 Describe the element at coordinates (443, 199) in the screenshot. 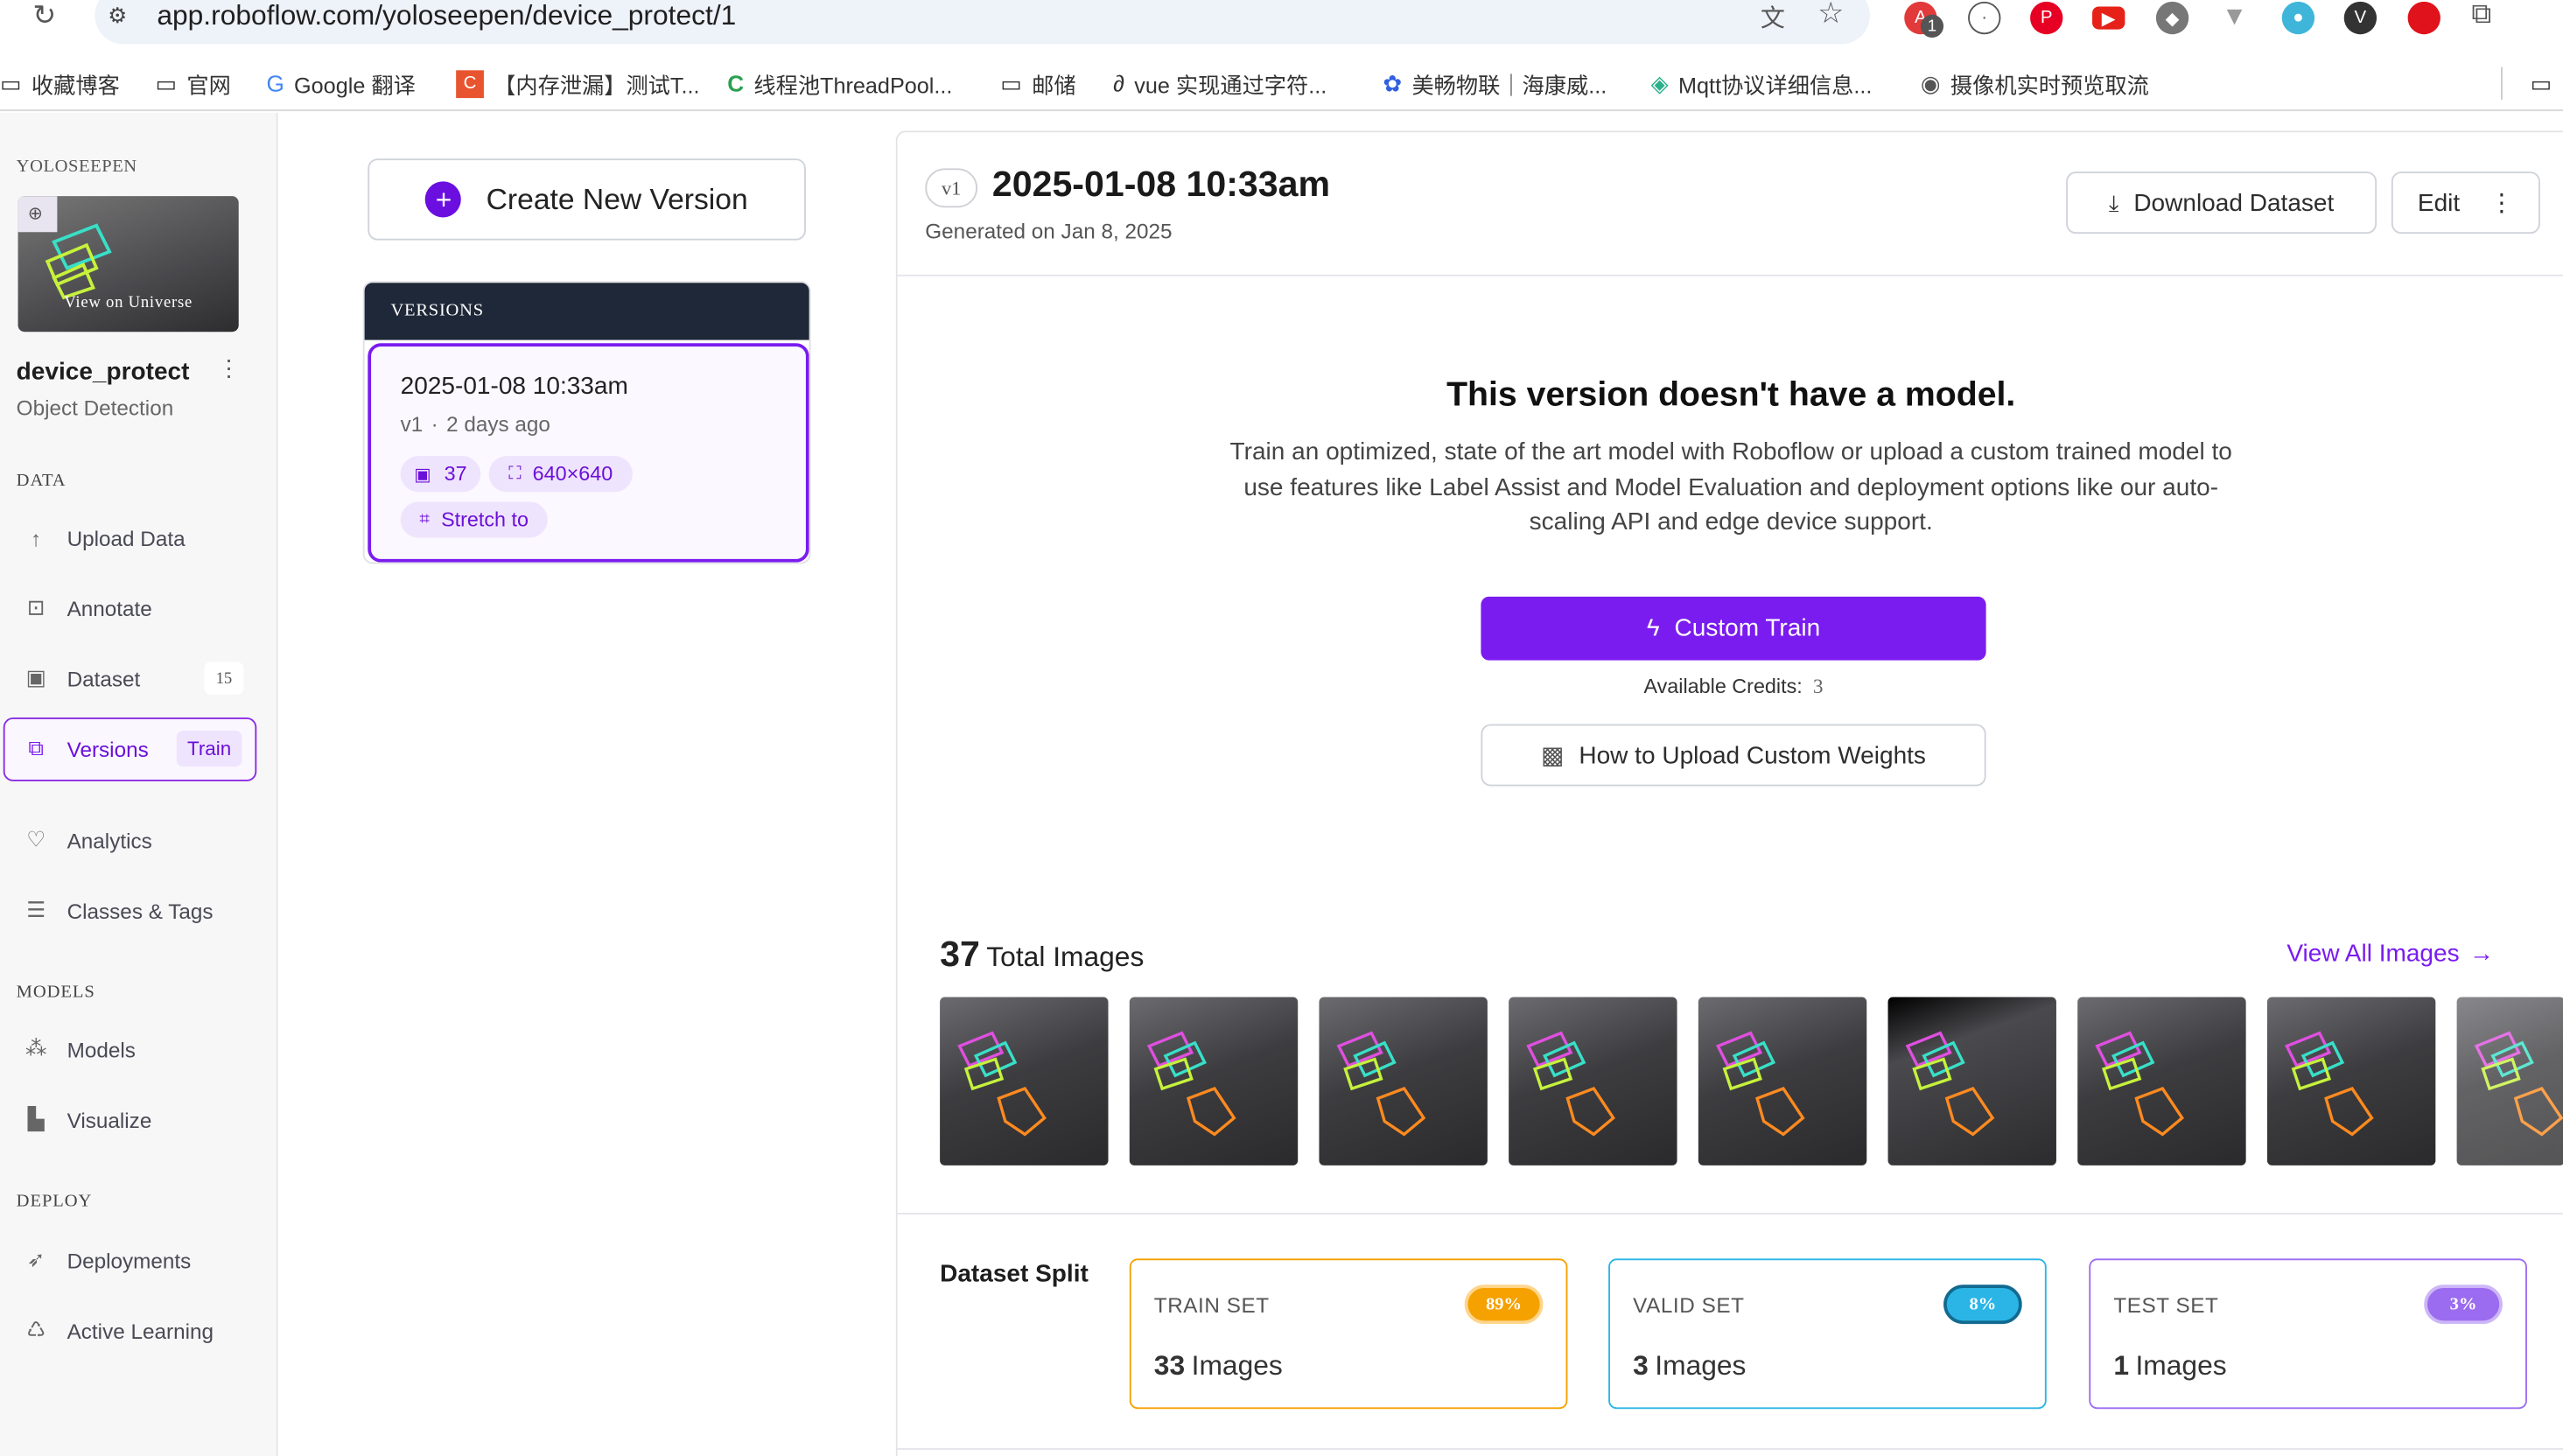

I see `plus-icon: +` at that location.